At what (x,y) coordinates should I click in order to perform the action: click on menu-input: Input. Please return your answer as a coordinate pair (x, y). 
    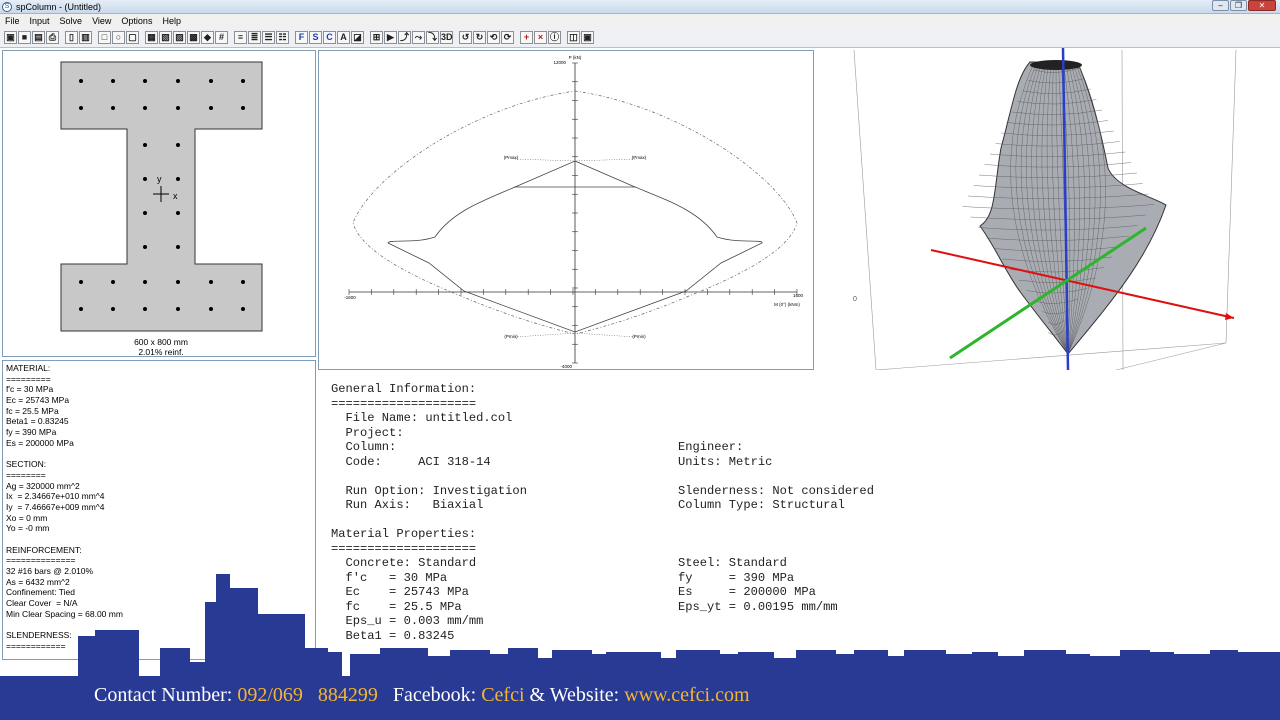
    Looking at the image, I should click on (40, 21).